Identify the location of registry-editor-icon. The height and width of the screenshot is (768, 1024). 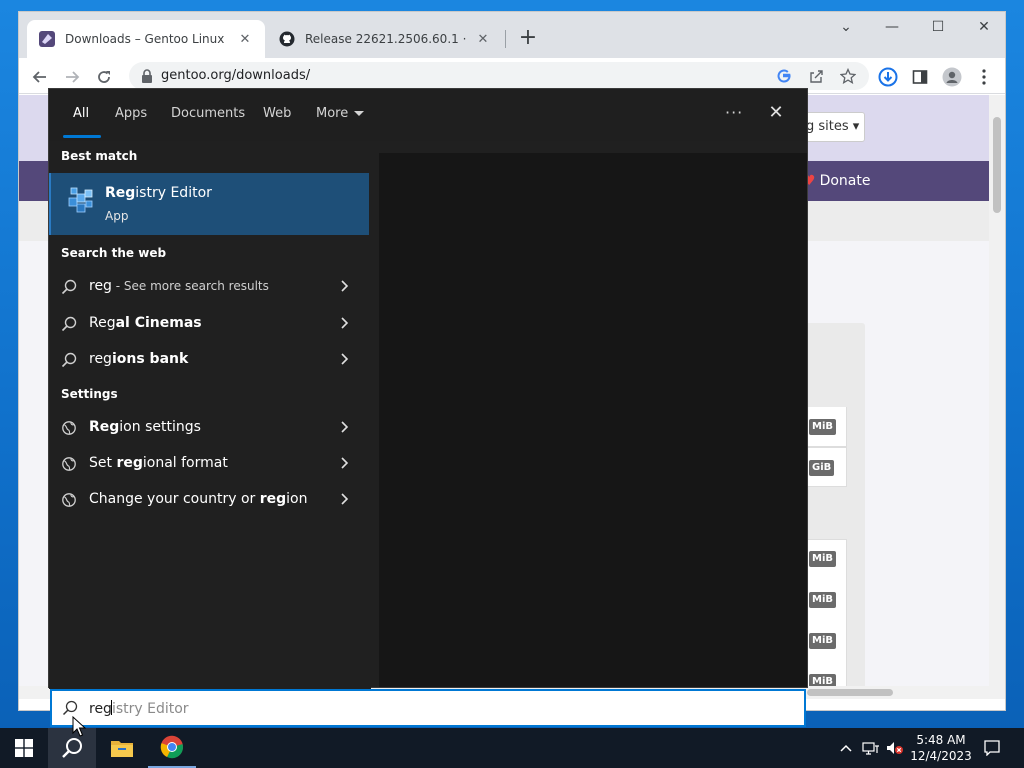
(80, 200).